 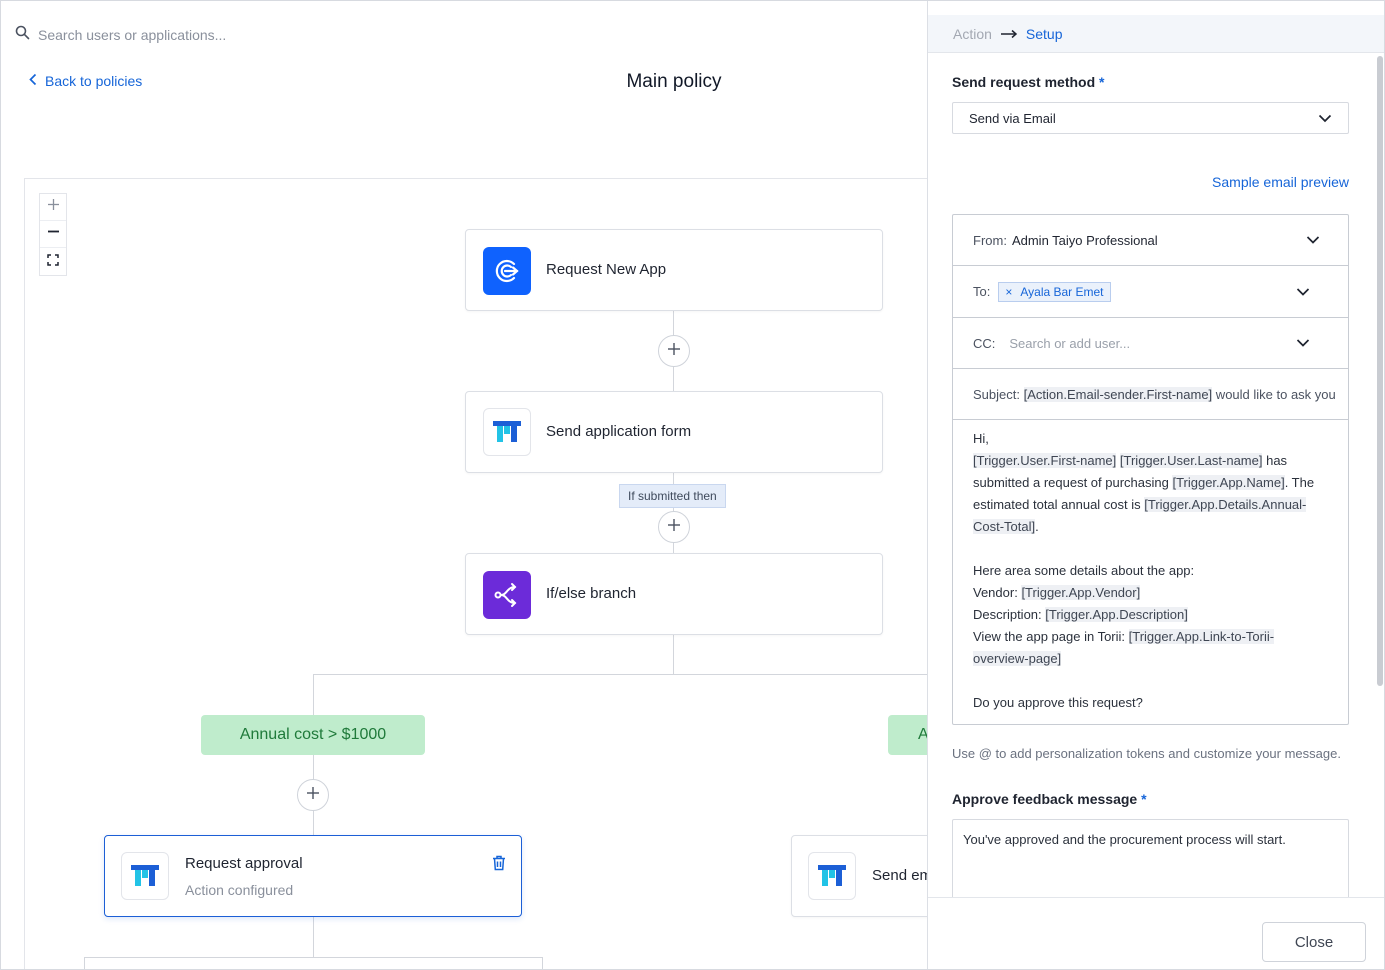 I want to click on token: [Trigger.User.Last-name], so click(x=1191, y=460).